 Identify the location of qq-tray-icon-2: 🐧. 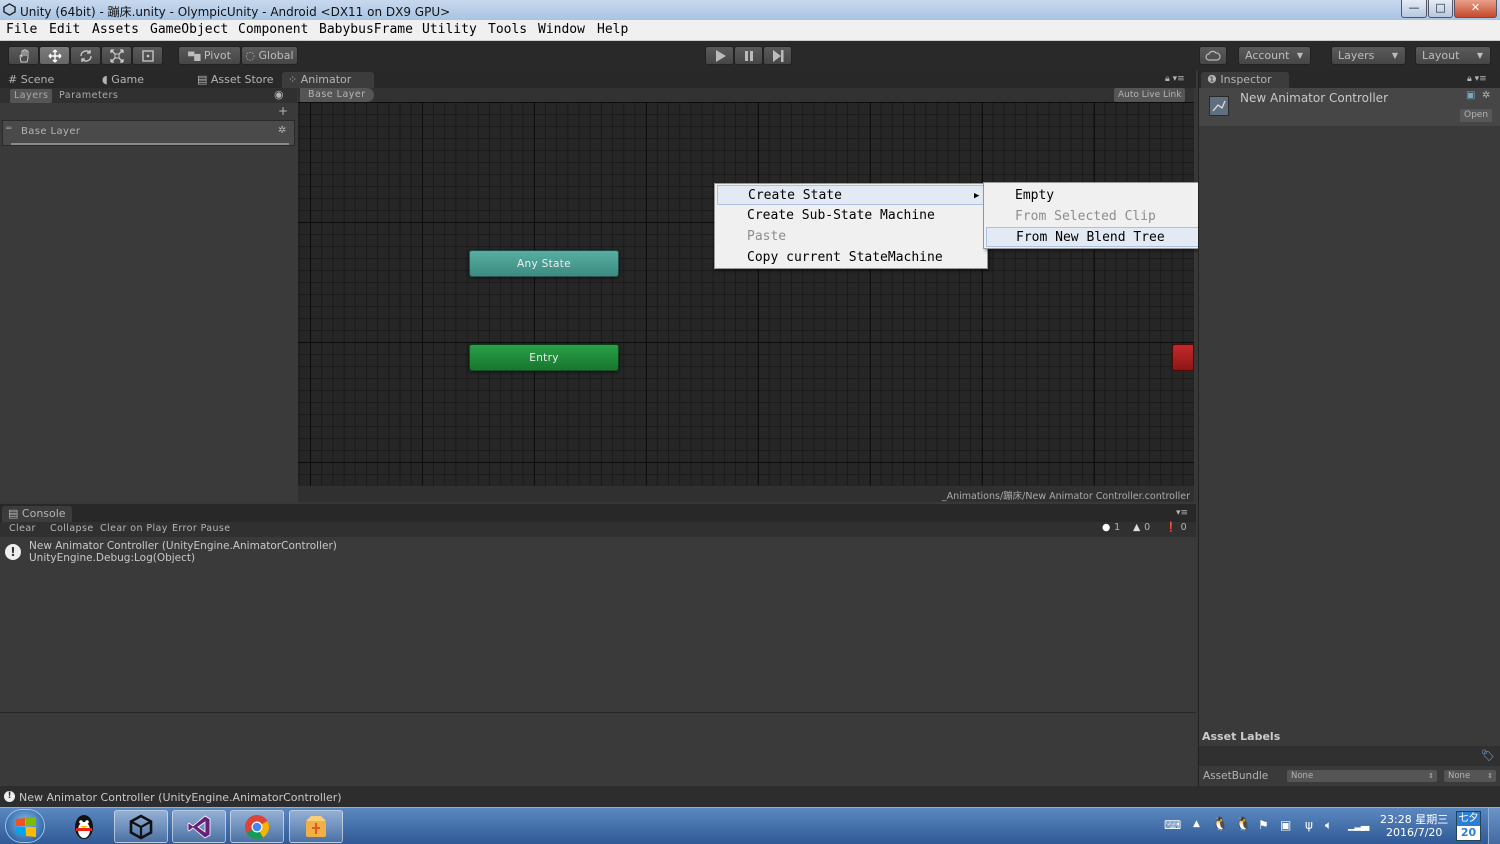
(1243, 824).